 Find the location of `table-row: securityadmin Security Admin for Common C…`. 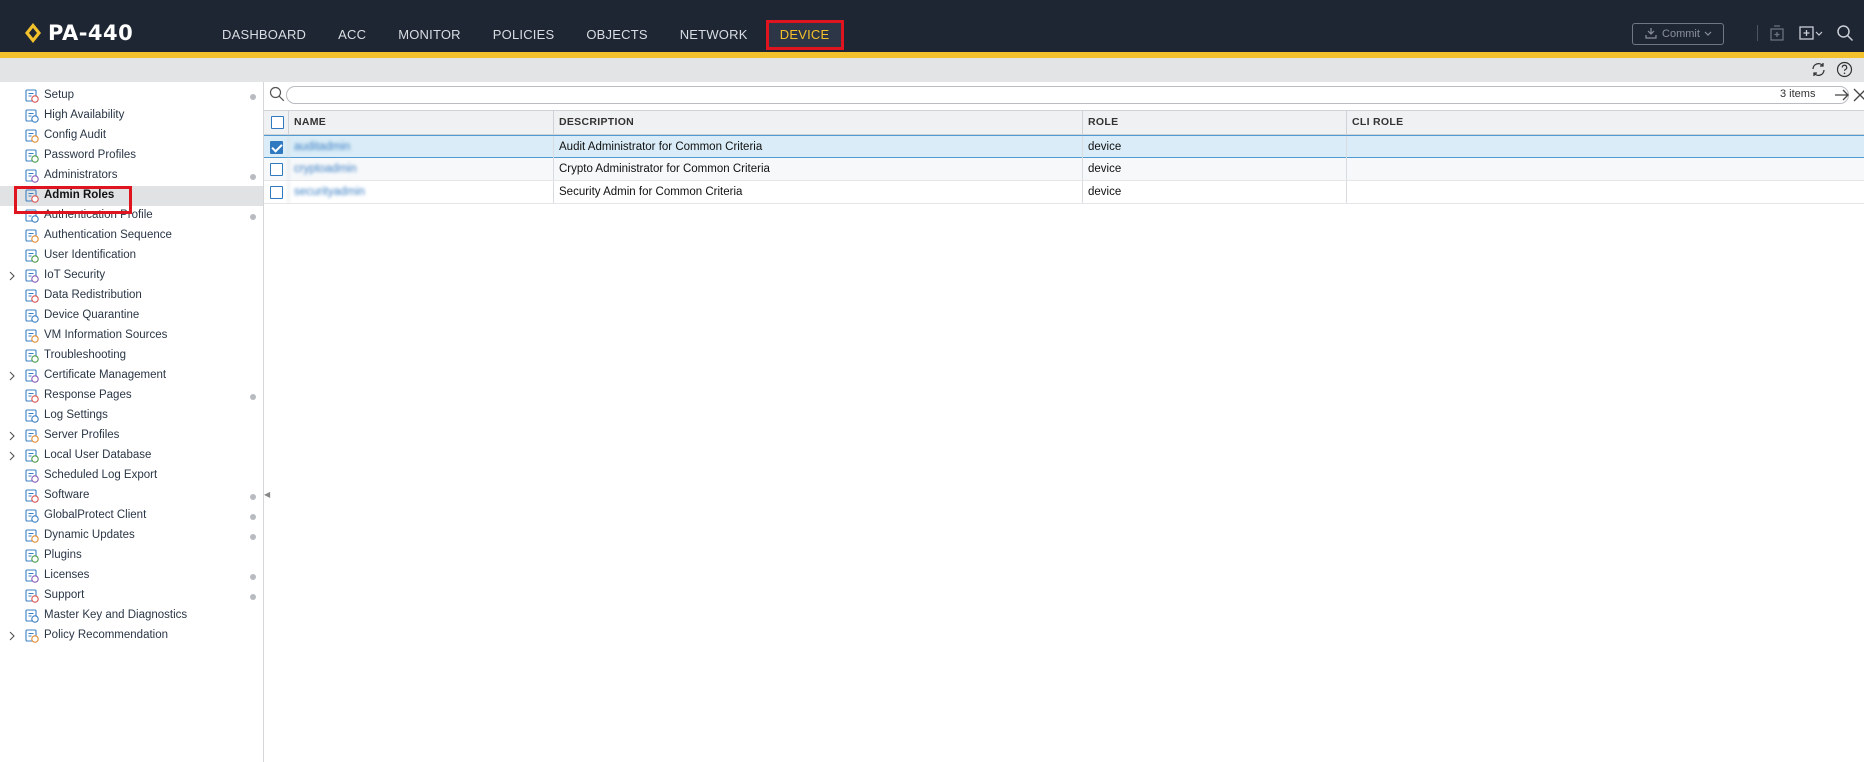

table-row: securityadmin Security Admin for Common C… is located at coordinates (1064, 192).